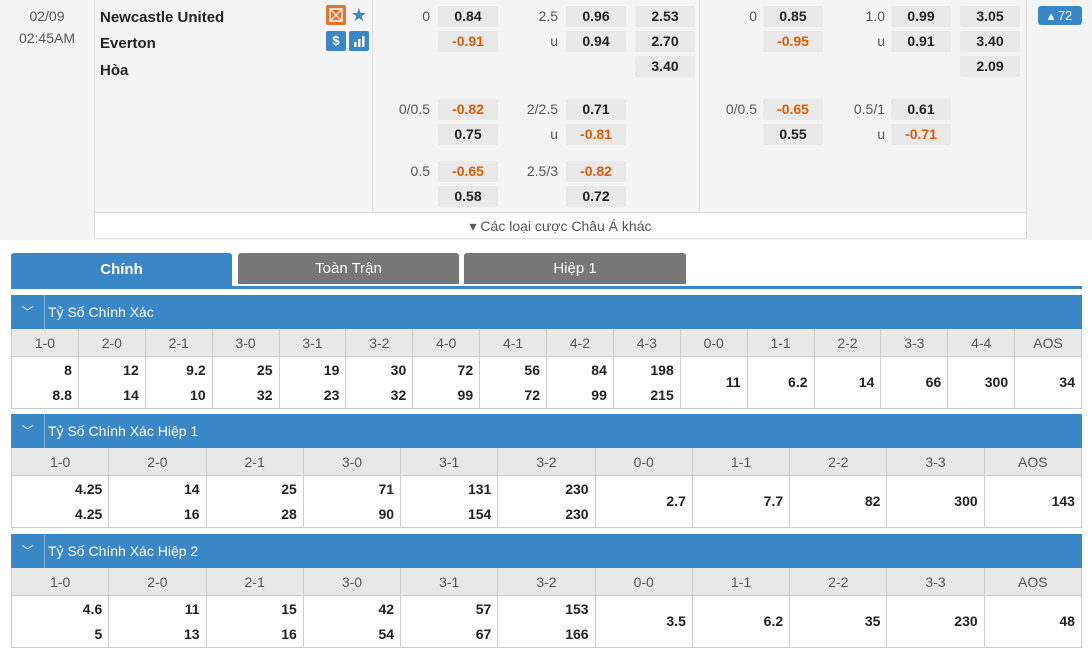  What do you see at coordinates (468, 171) in the screenshot?
I see `ft-hdp-home-3: -0.65` at bounding box center [468, 171].